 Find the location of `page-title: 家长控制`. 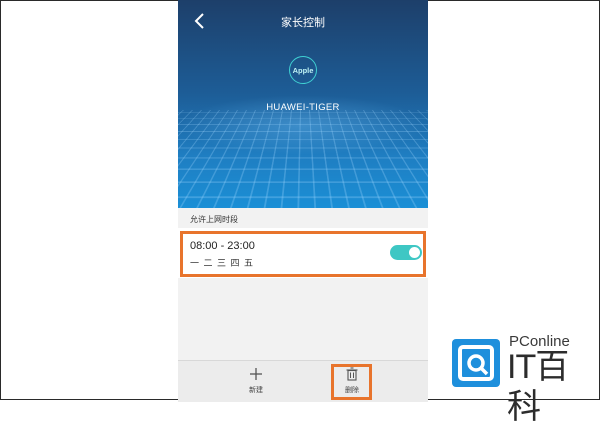

page-title: 家长控制 is located at coordinates (303, 23).